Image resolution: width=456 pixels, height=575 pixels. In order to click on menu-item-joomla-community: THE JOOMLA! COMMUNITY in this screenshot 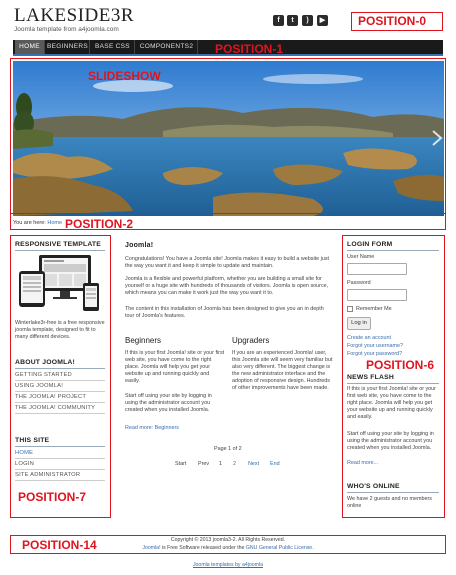, I will do `click(60, 408)`.